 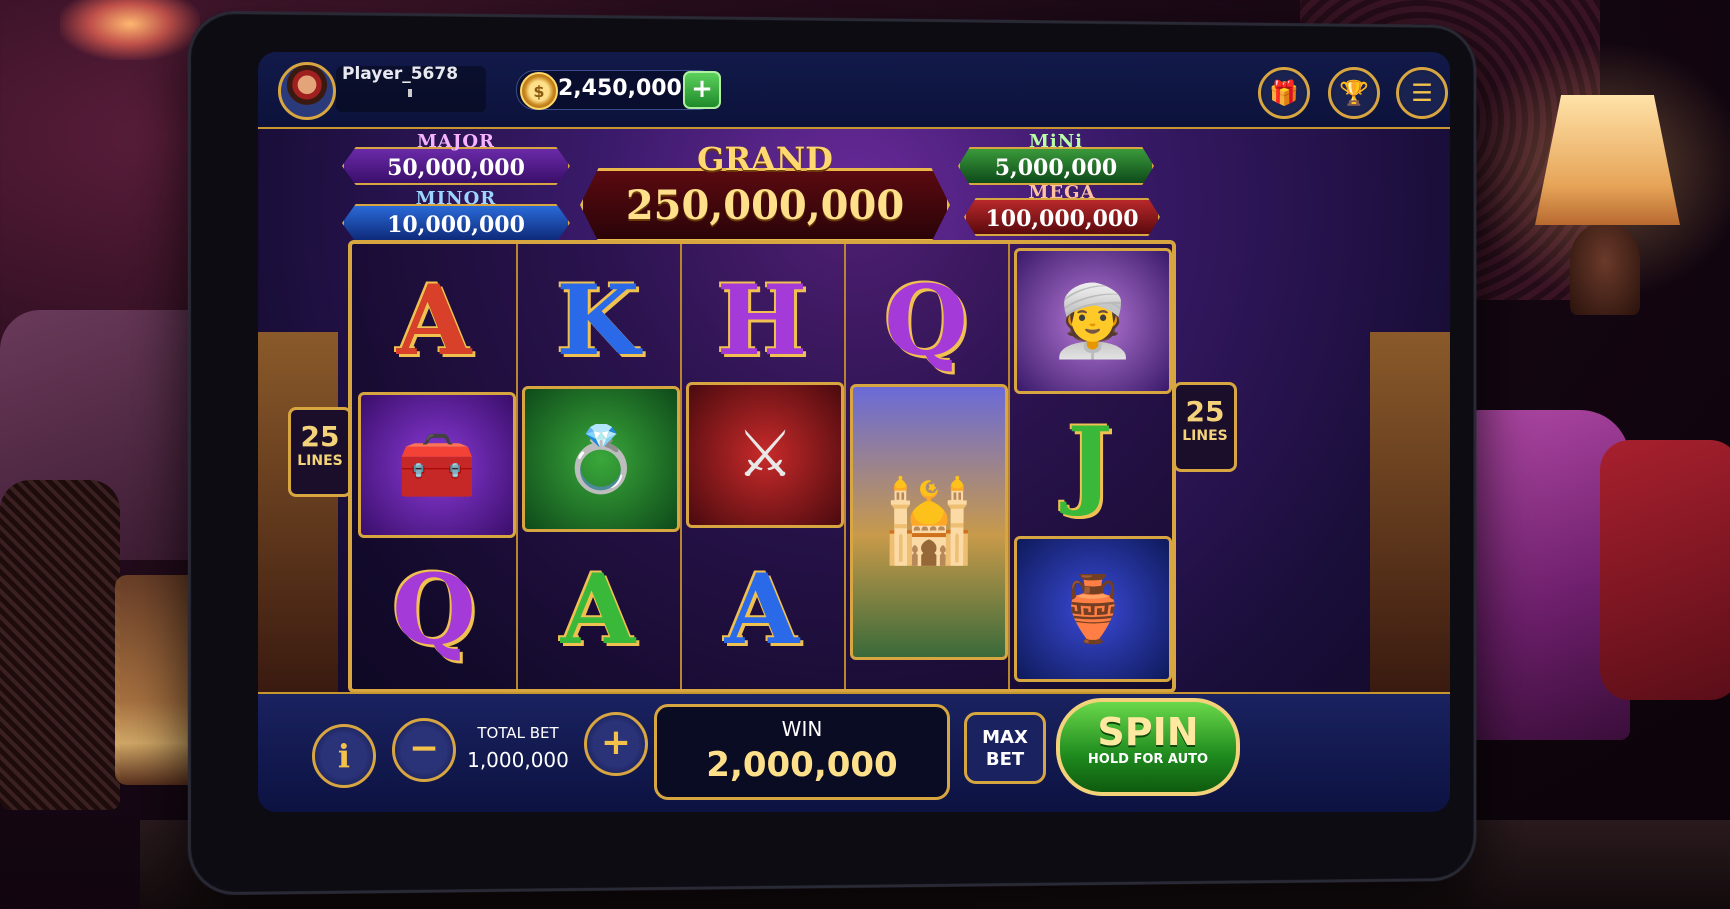 I want to click on background-lantern, so click(x=60, y=645).